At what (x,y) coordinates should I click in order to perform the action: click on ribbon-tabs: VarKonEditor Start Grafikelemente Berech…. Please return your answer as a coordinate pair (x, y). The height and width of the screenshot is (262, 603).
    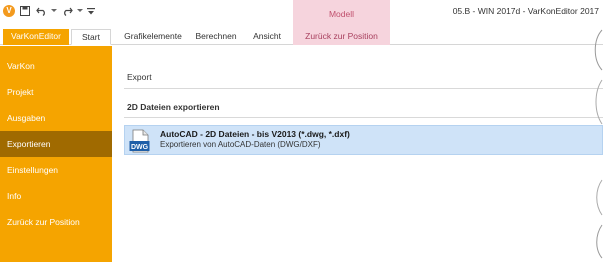
    Looking at the image, I should click on (301, 37).